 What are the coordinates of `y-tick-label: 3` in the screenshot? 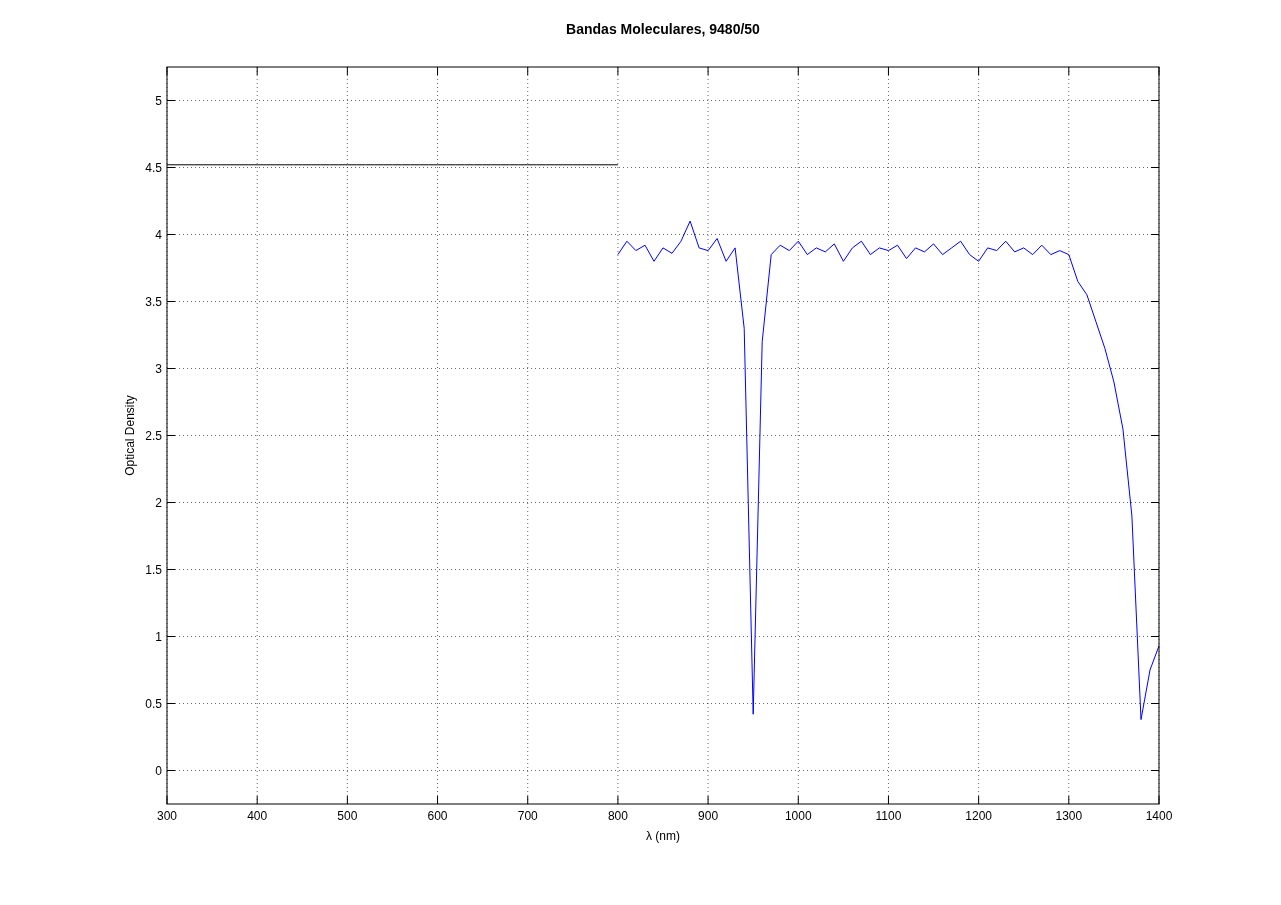 It's located at (158, 368).